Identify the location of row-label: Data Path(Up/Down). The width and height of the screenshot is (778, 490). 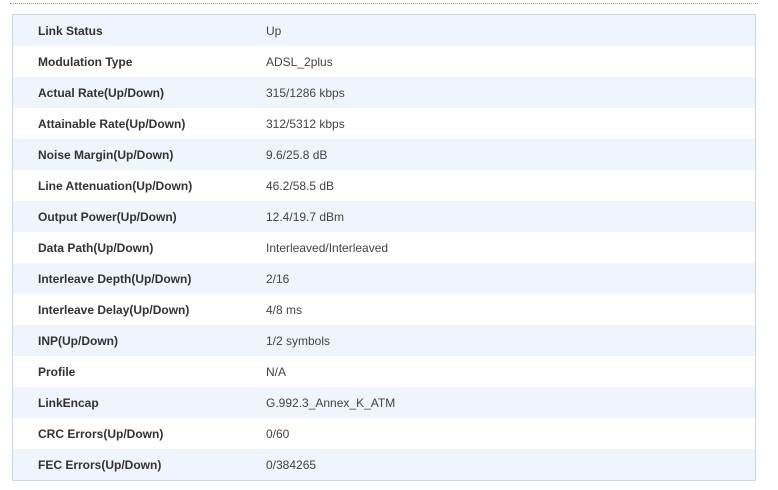
(96, 247).